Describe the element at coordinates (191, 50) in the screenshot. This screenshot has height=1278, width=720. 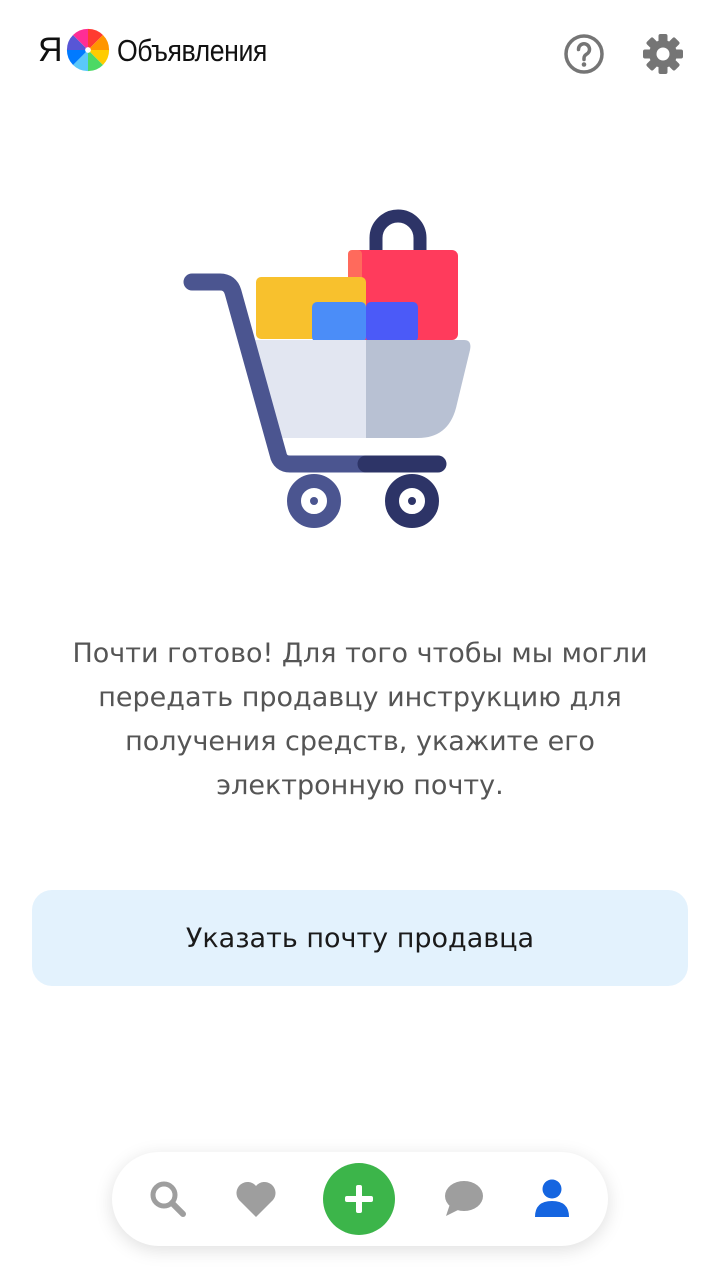
I see `logo-text: Объявления` at that location.